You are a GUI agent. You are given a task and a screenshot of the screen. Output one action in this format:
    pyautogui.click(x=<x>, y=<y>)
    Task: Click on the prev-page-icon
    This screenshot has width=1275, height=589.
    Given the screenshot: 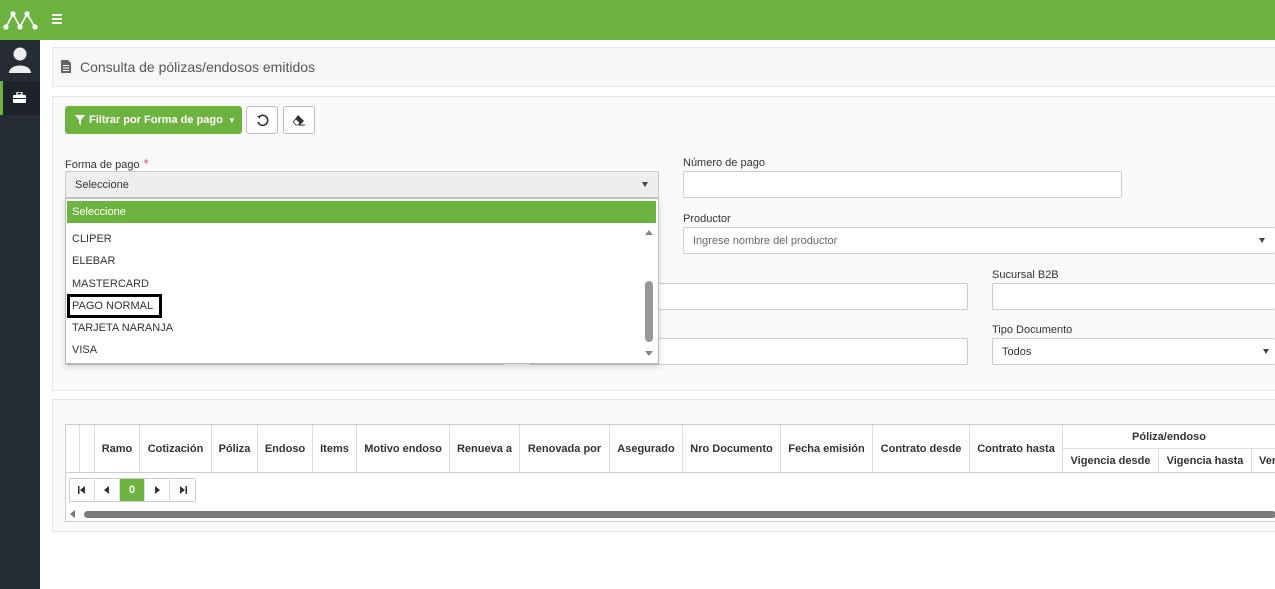 What is the action you would take?
    pyautogui.click(x=106, y=490)
    